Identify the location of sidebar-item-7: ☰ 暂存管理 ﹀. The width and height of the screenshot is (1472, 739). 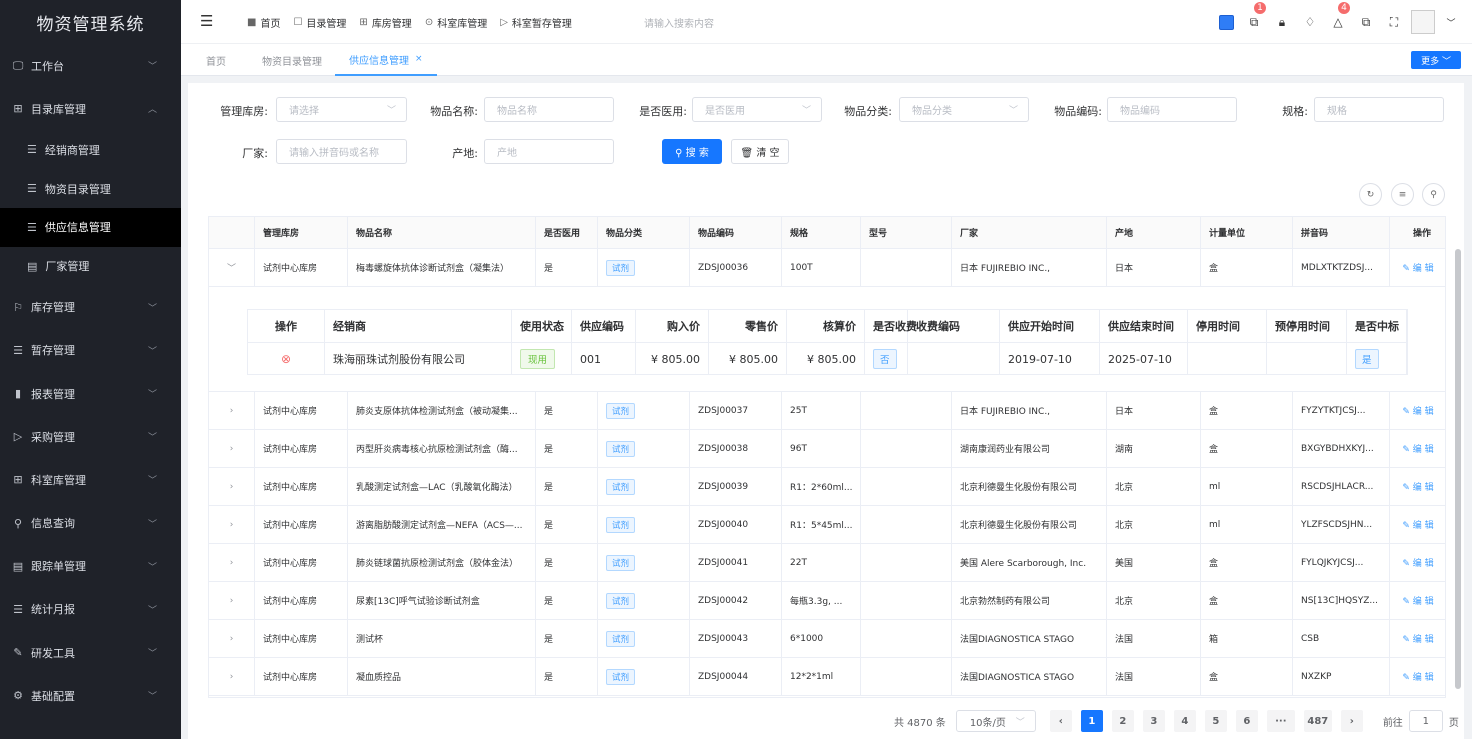
(90, 350).